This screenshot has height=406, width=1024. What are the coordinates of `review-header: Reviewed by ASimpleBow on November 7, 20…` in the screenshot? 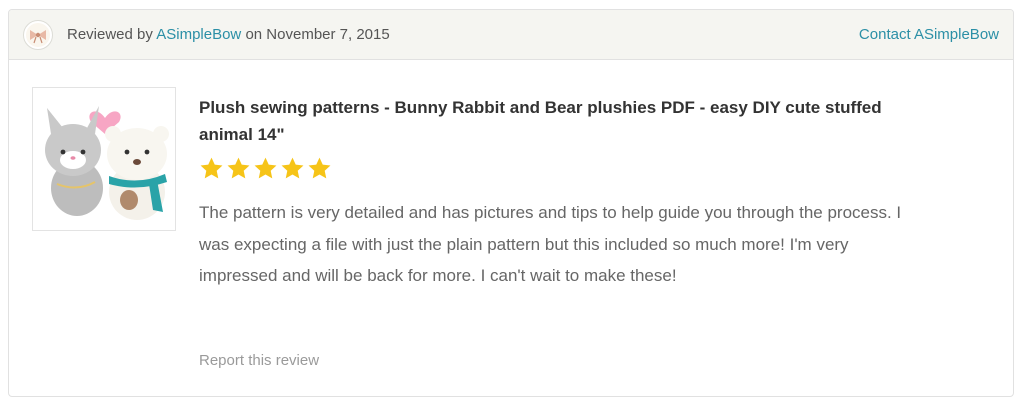 It's located at (511, 35).